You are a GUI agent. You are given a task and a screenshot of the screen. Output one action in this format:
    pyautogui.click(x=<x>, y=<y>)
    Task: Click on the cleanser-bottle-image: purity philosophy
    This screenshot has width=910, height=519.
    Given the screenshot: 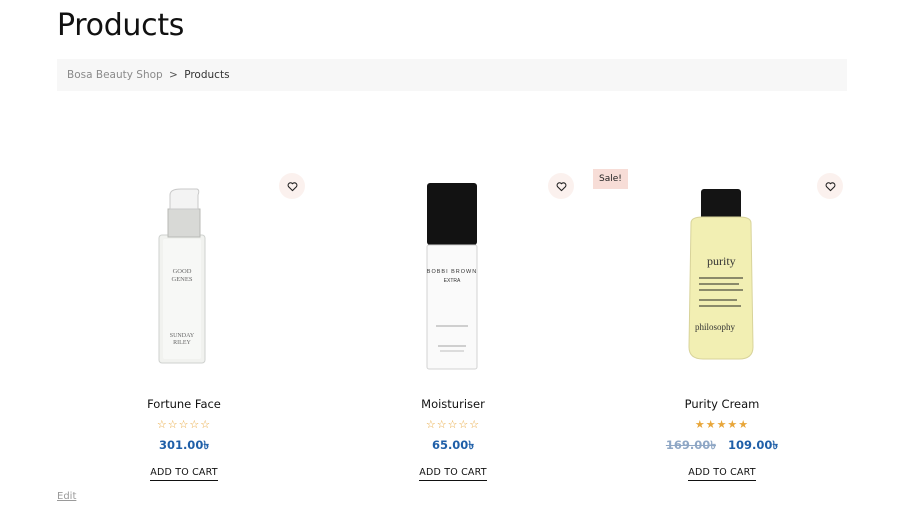 What is the action you would take?
    pyautogui.click(x=721, y=274)
    